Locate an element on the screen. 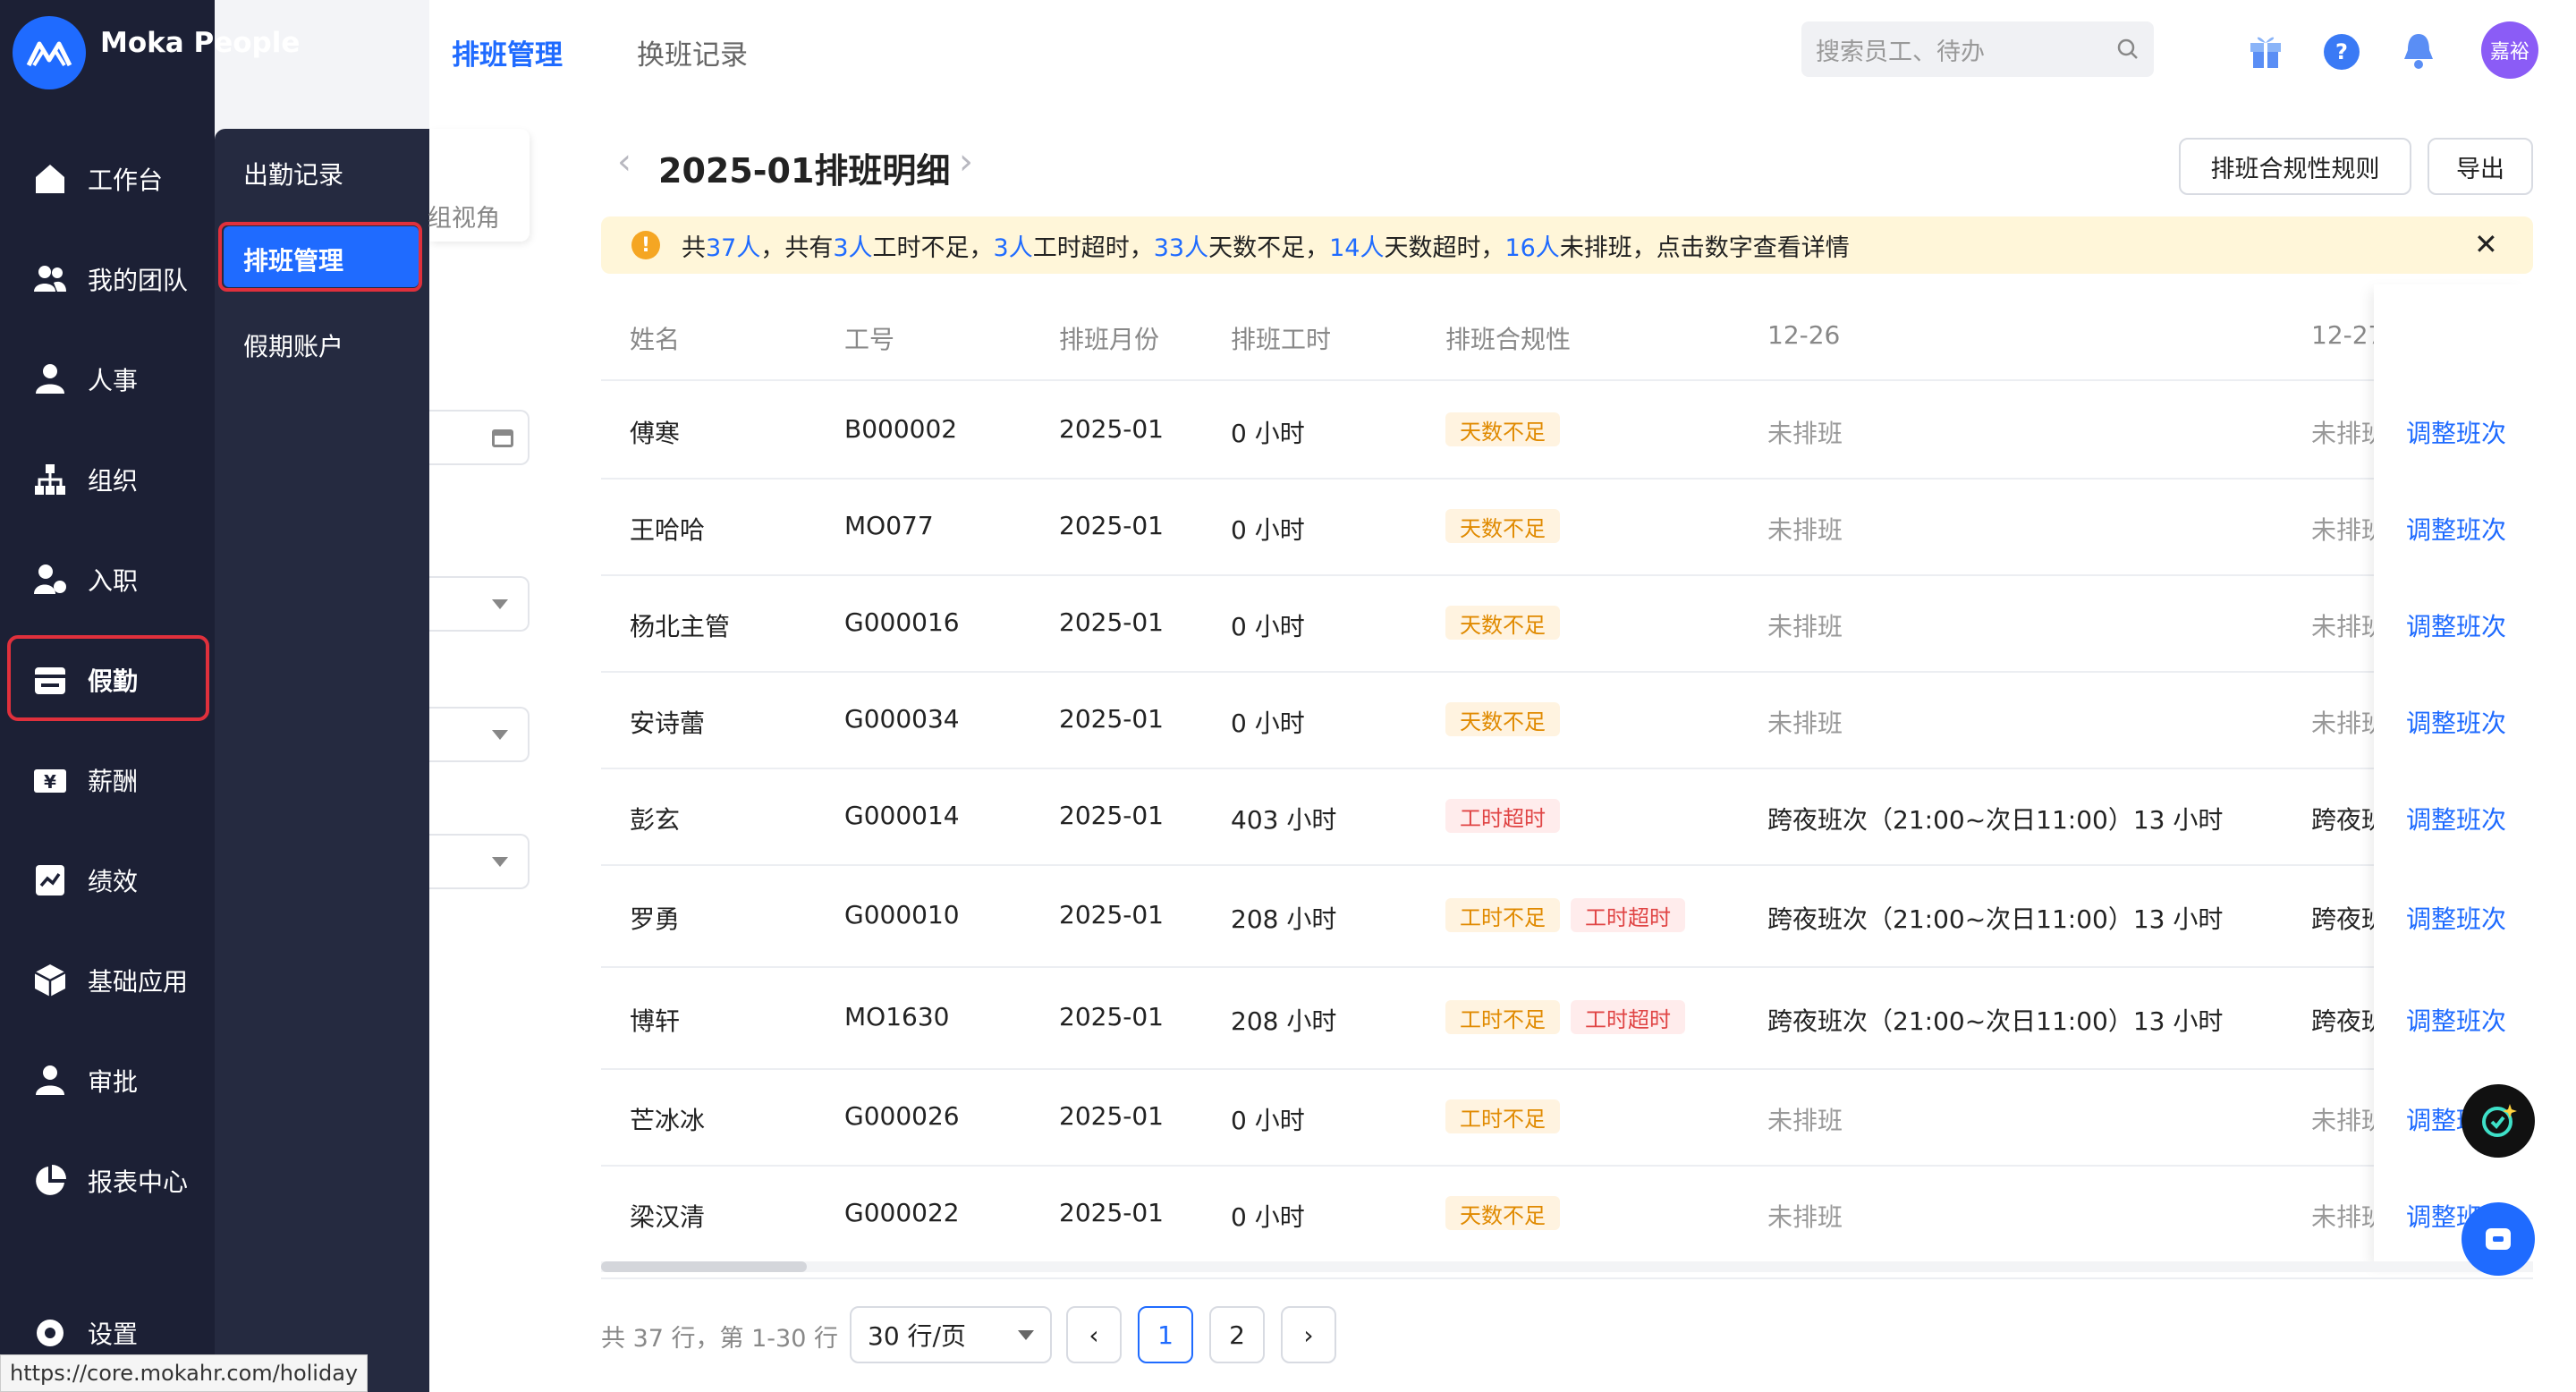  tab-shift-swap: 换班记录 is located at coordinates (692, 52).